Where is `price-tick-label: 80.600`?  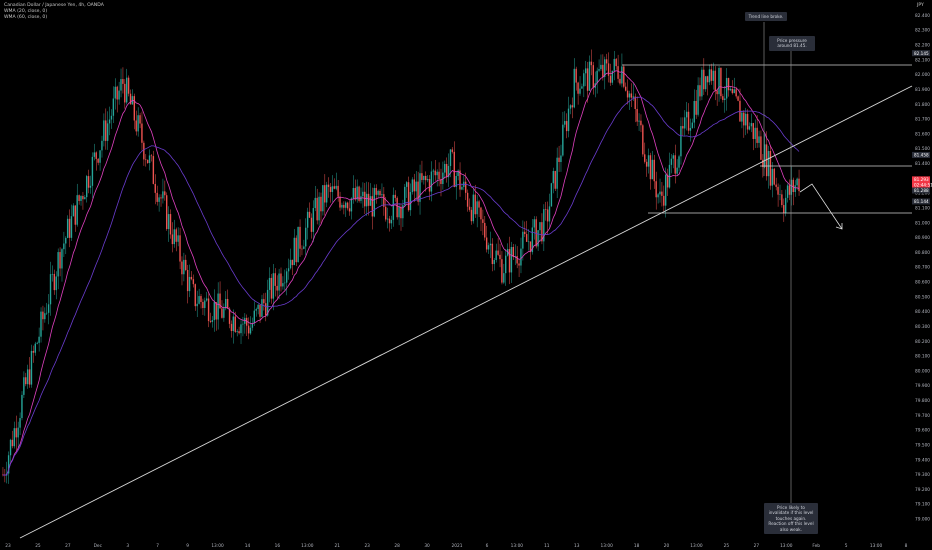
price-tick-label: 80.600 is located at coordinates (922, 283).